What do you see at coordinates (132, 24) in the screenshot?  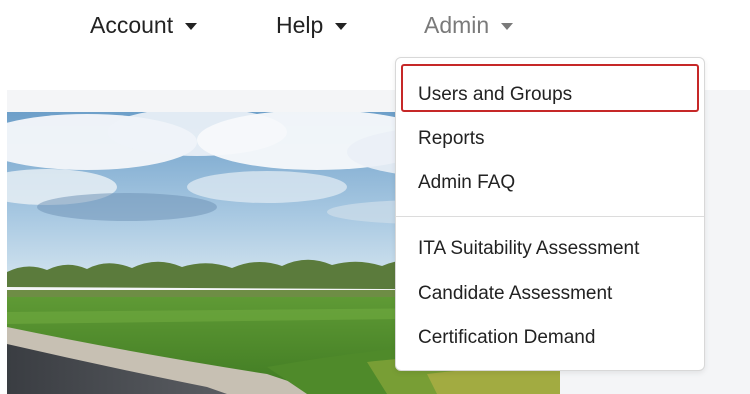 I see `nav-account-label: Account` at bounding box center [132, 24].